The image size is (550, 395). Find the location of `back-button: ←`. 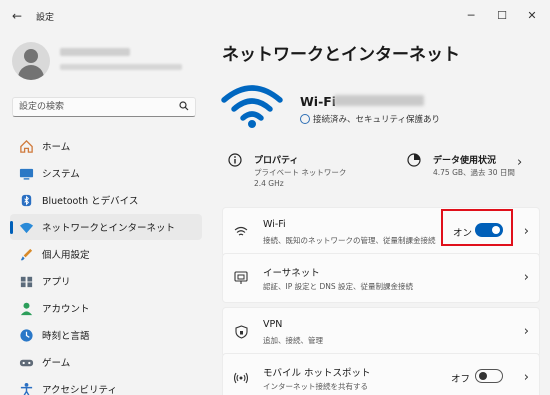

back-button: ← is located at coordinates (17, 16).